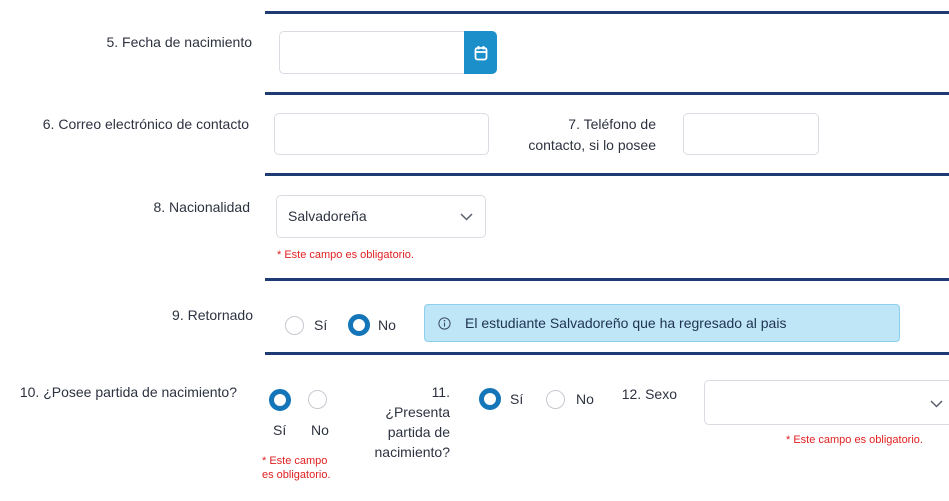 The height and width of the screenshot is (501, 949). I want to click on birth-certificate-radio-si, so click(280, 400).